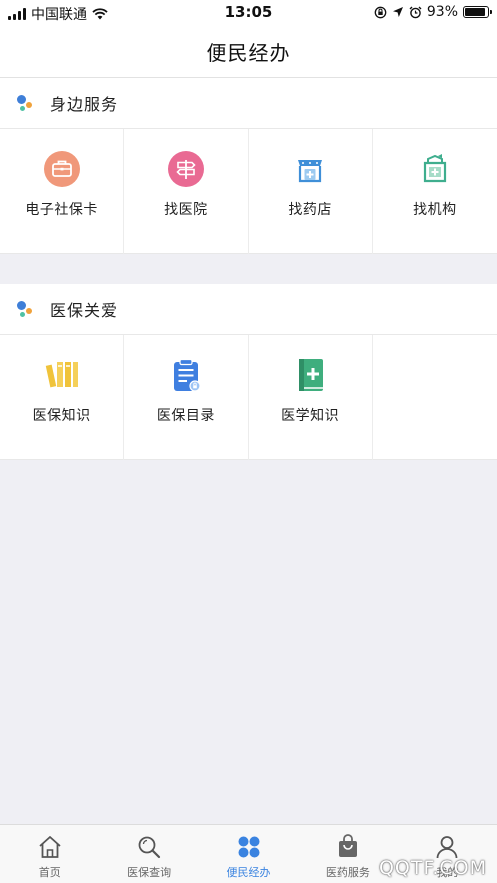  I want to click on medical-book-icon, so click(310, 375).